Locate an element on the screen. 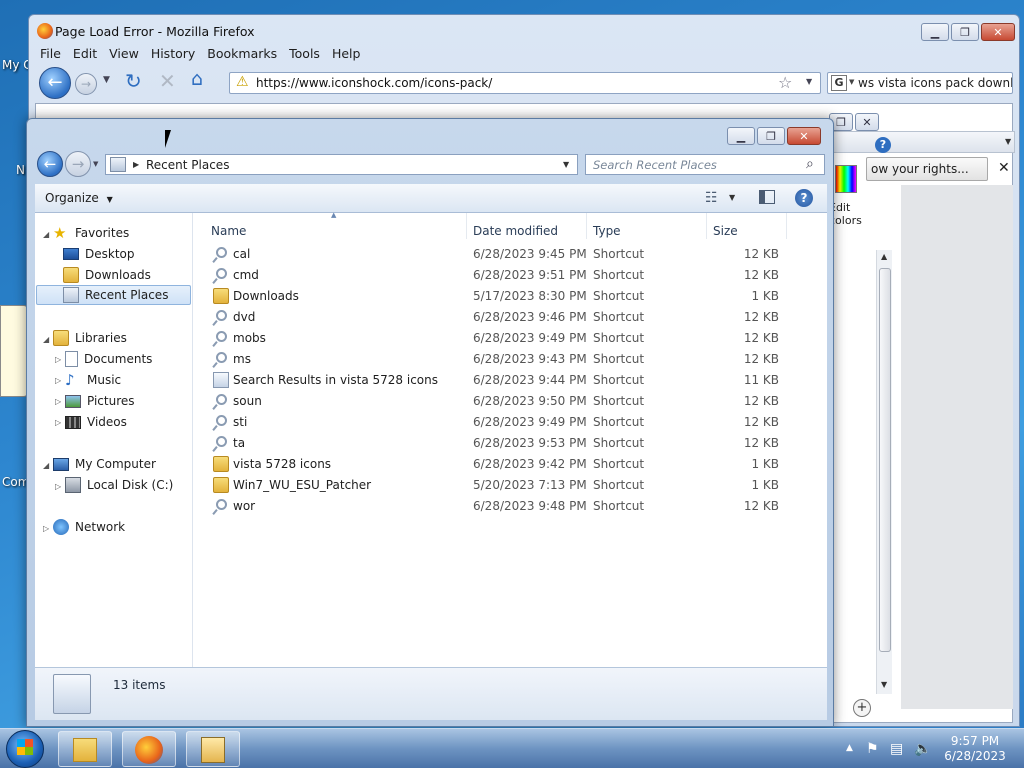 The width and height of the screenshot is (1024, 768). table-row: sti 6/28/2023 9:49 PM Shortcut 12 KB is located at coordinates (498, 422).